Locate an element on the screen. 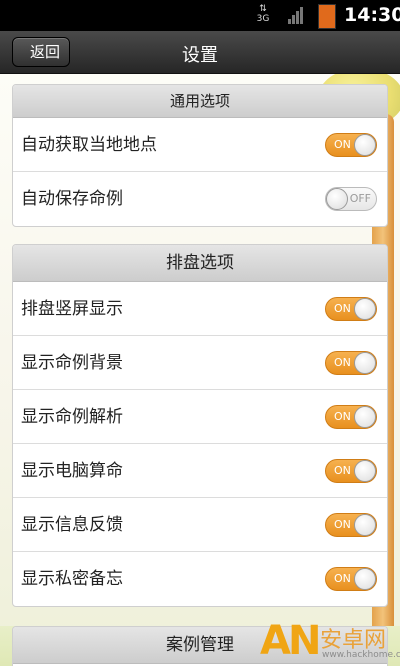 This screenshot has width=400, height=666. network-indicator: ⇅ 3G is located at coordinates (263, 14).